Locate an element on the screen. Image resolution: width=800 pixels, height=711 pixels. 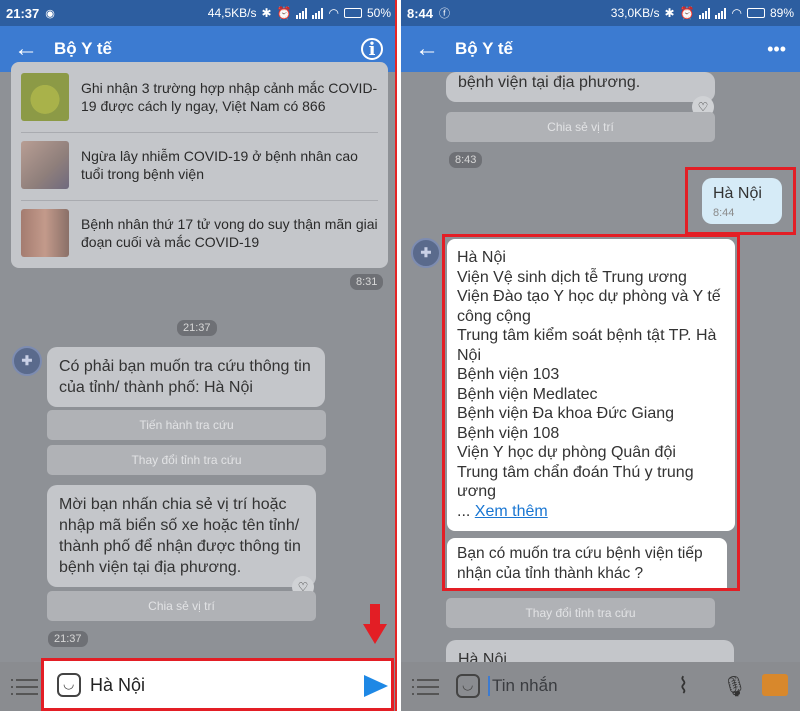
list-item: Trung tâm chẩn đoán Thú y trung ương is located at coordinates (575, 482).